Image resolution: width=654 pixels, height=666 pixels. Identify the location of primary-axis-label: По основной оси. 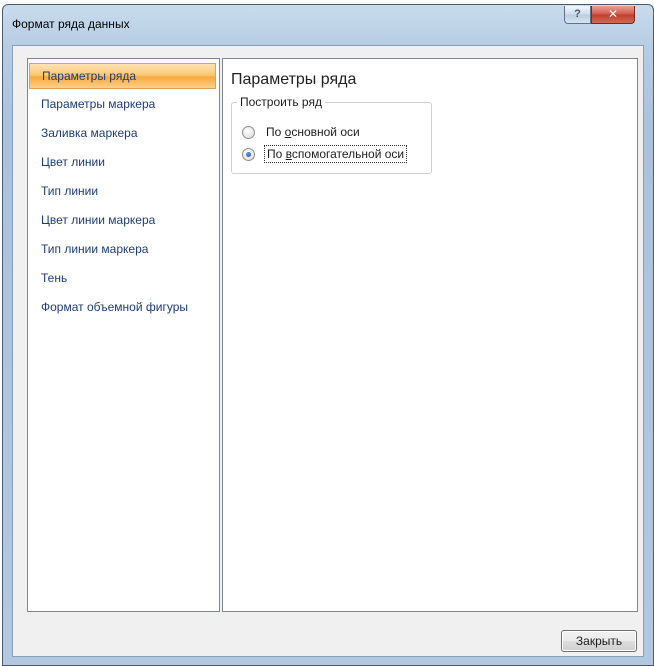
(313, 132).